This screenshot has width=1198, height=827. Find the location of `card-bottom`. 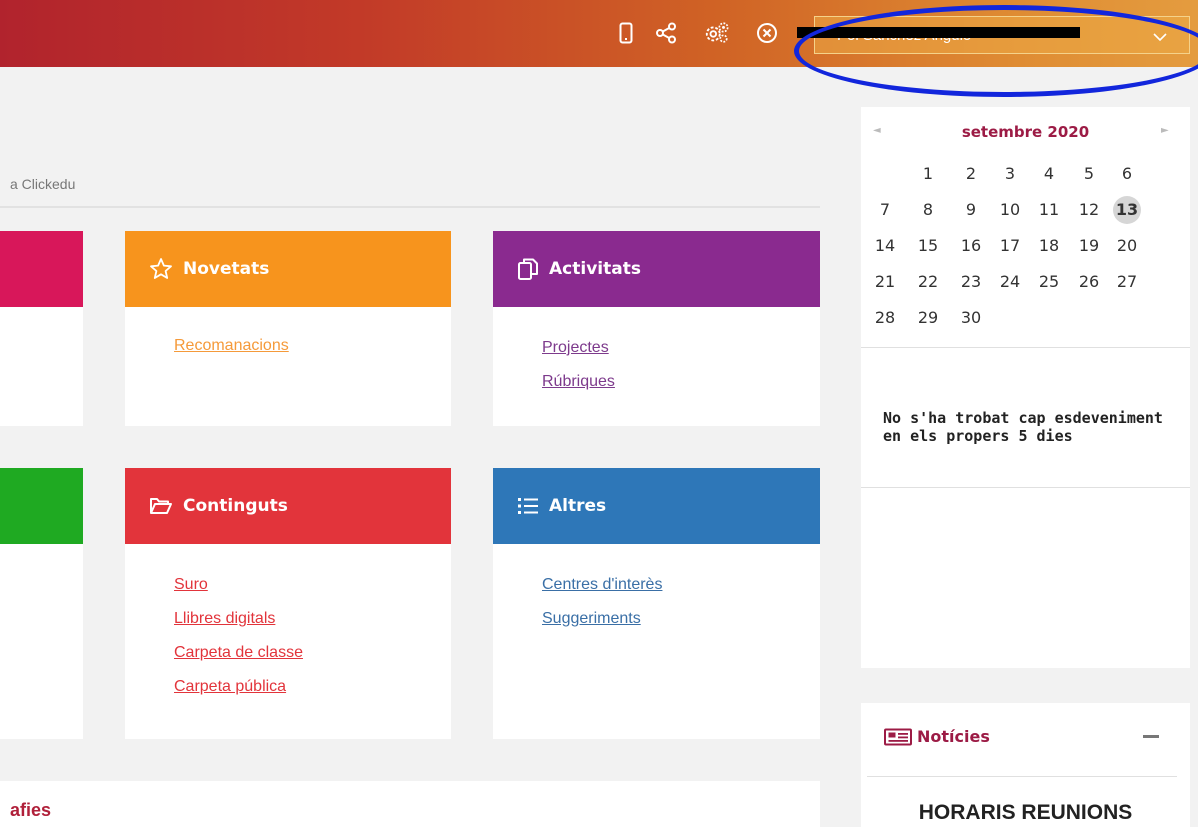

card-bottom is located at coordinates (410, 804).